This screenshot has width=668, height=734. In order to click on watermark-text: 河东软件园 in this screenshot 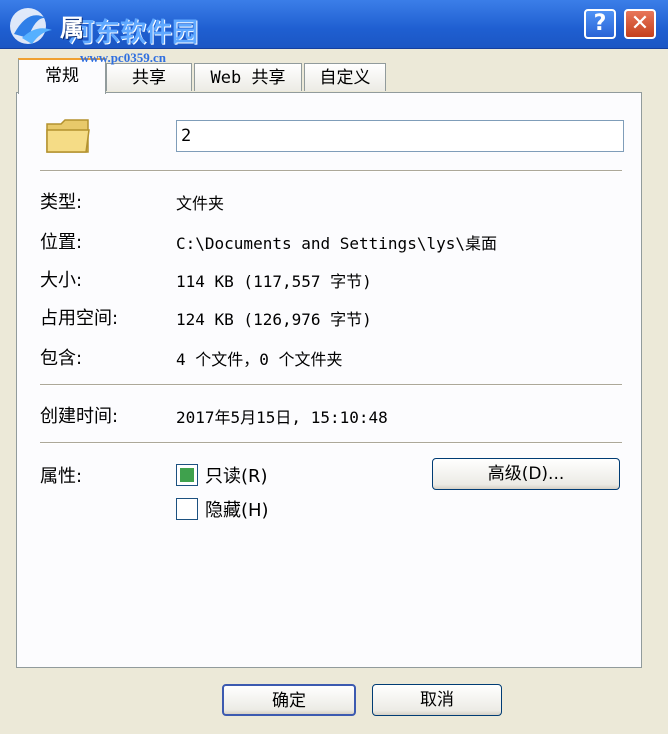, I will do `click(133, 33)`.